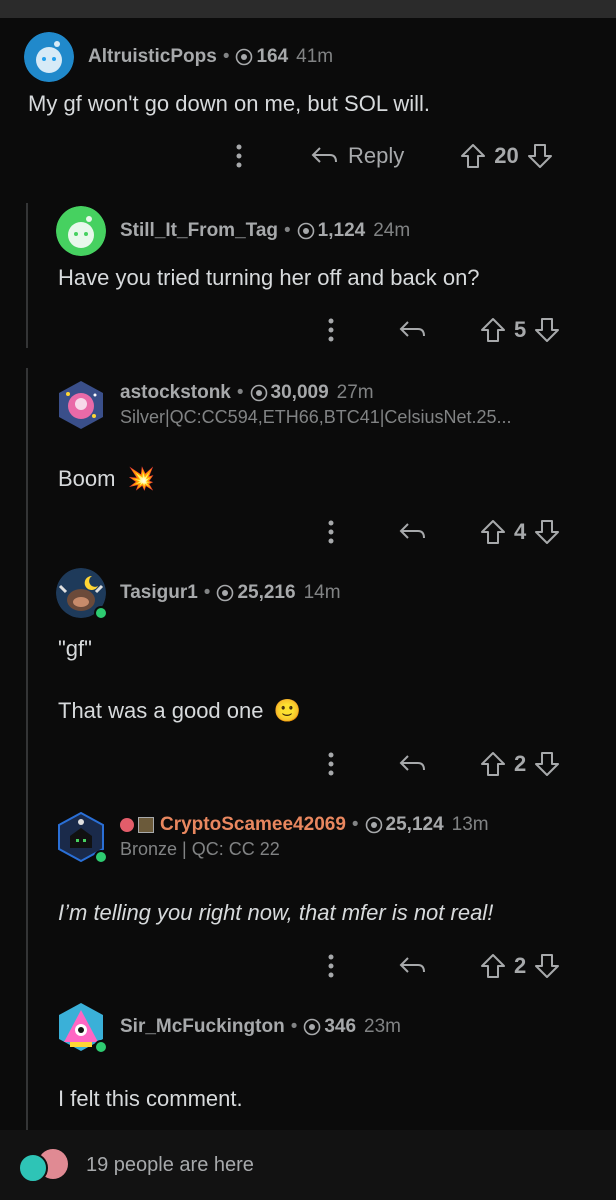 Image resolution: width=616 pixels, height=1200 pixels. Describe the element at coordinates (438, 330) in the screenshot. I see `comment-actions: 5` at that location.